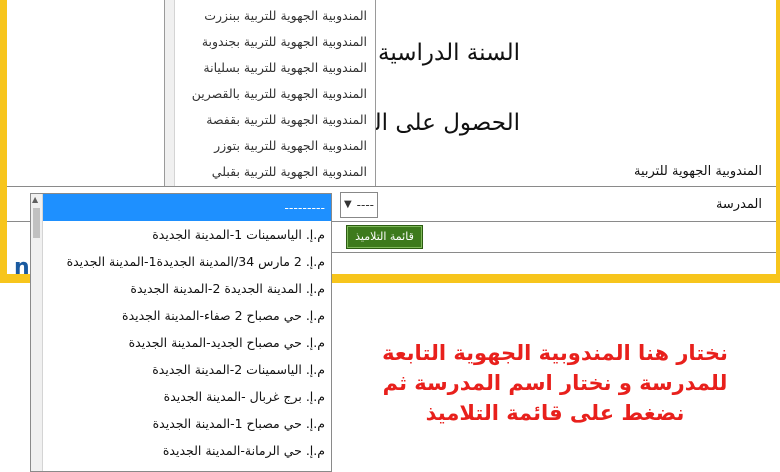  What do you see at coordinates (697, 171) in the screenshot?
I see `region-label: المندوبية الجهوية للتربية` at bounding box center [697, 171].